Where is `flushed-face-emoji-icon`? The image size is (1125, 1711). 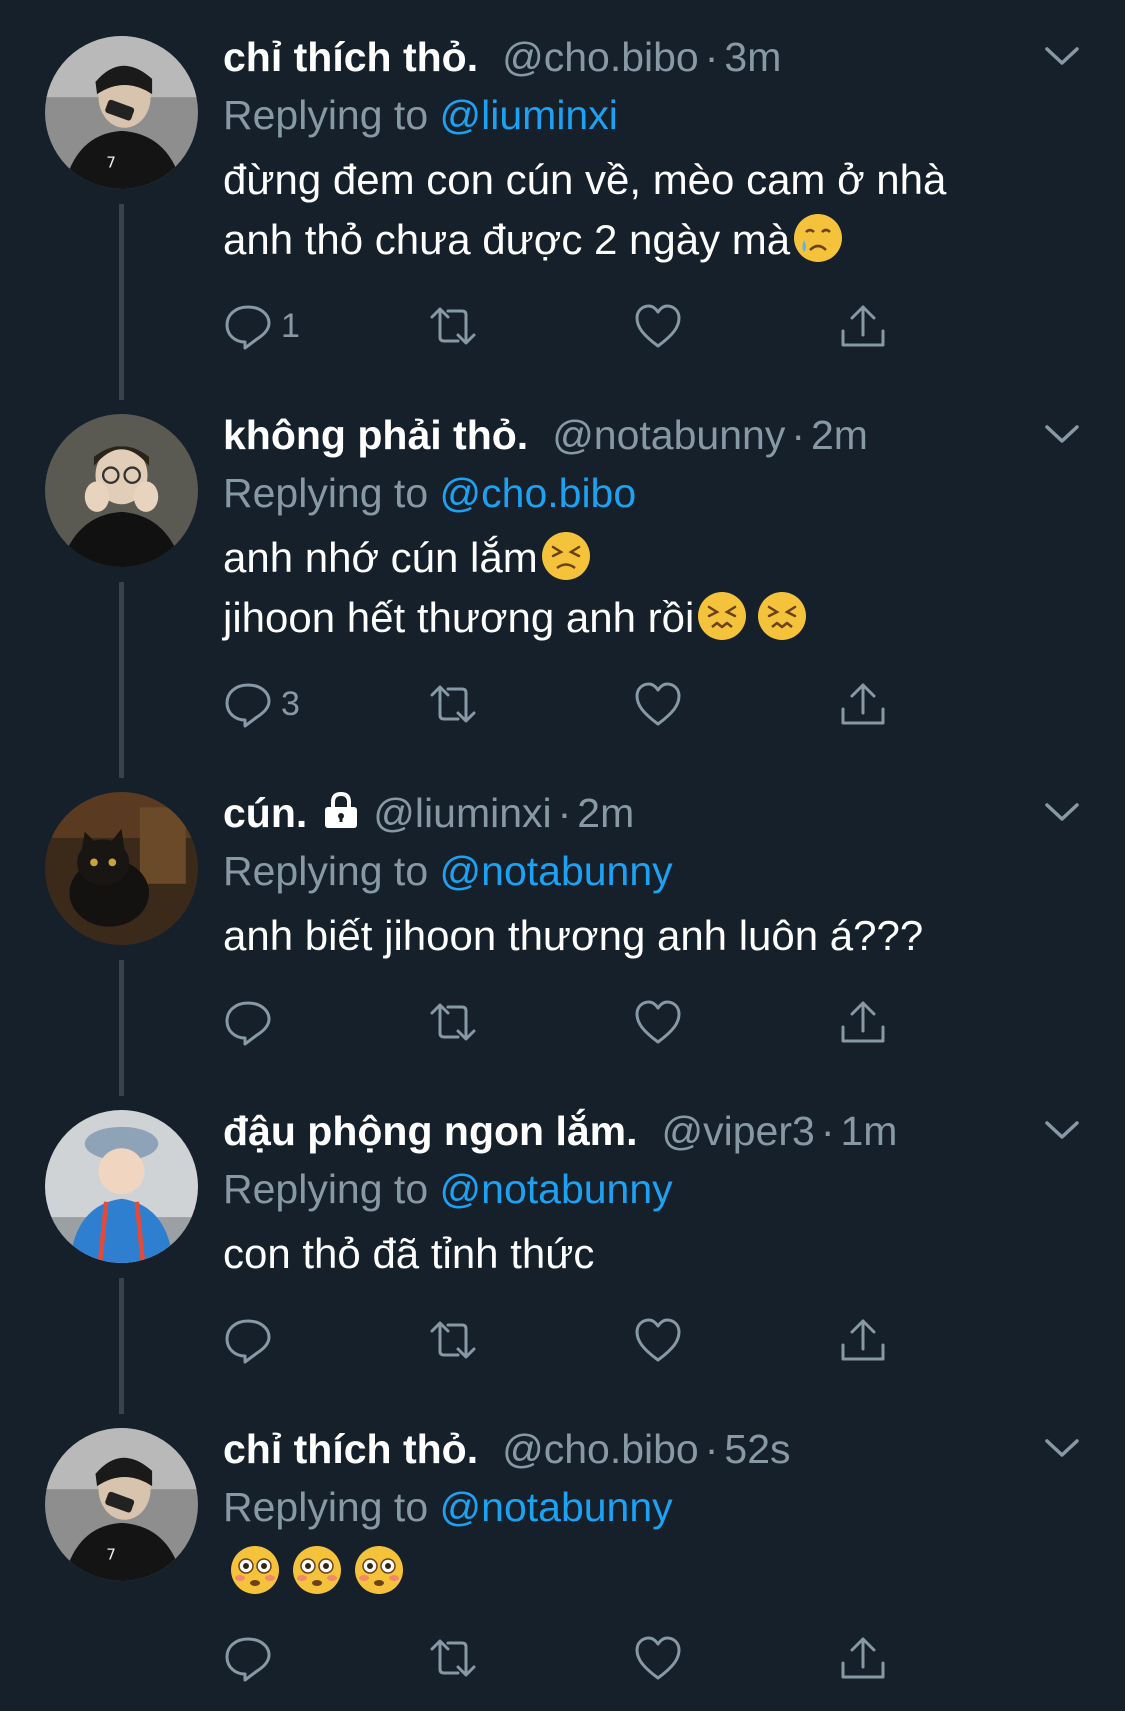 flushed-face-emoji-icon is located at coordinates (255, 1570).